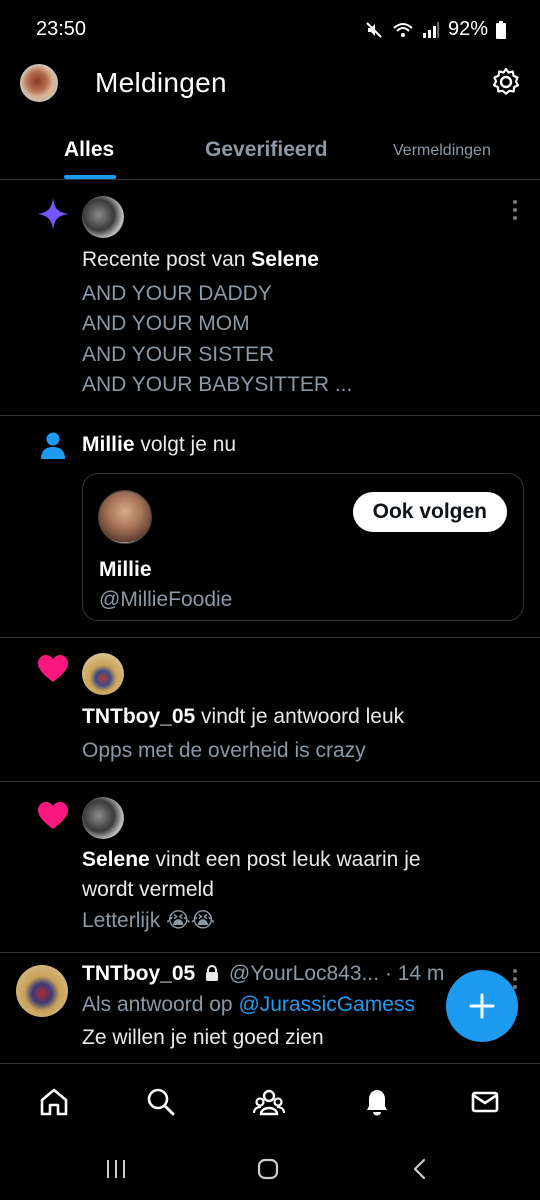 The image size is (540, 1200). I want to click on status-bar: 23:50 92%, so click(270, 28).